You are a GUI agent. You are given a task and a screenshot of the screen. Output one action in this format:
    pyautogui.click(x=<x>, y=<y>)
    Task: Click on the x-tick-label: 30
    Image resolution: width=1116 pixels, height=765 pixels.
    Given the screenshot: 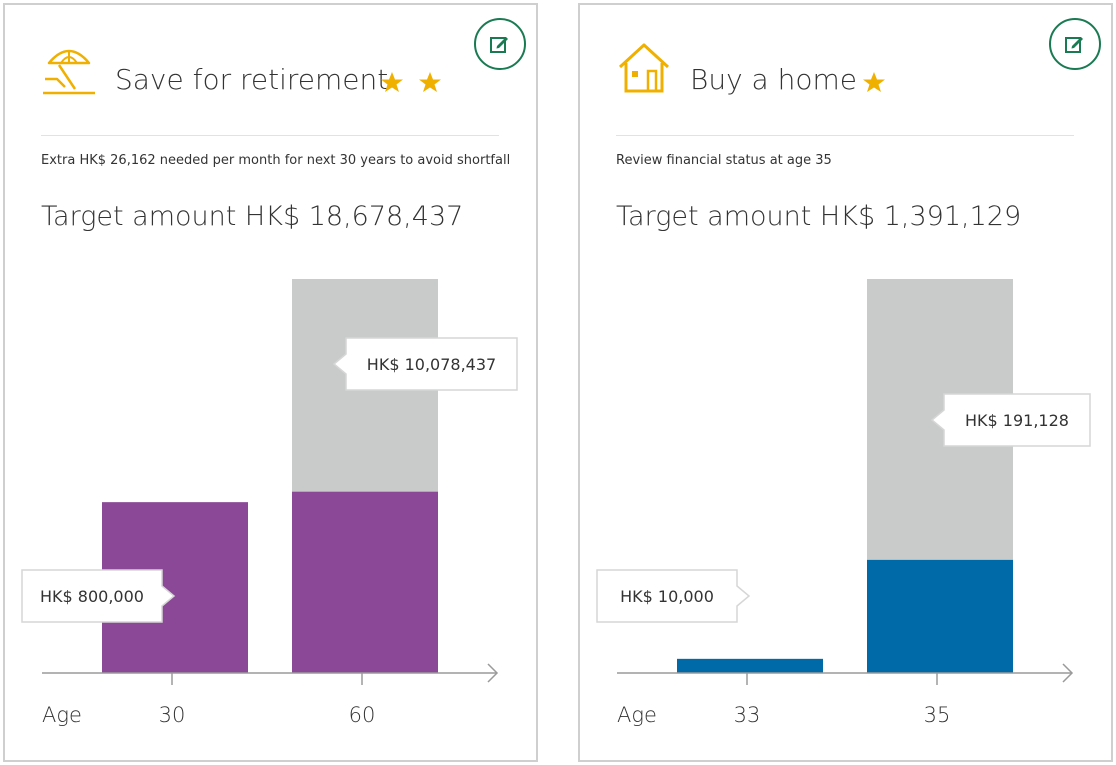 What is the action you would take?
    pyautogui.click(x=172, y=715)
    